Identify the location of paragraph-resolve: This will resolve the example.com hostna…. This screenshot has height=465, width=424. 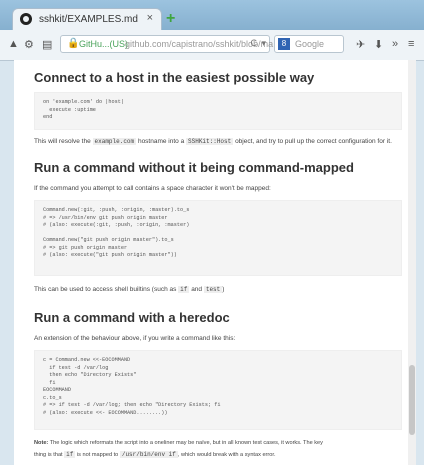
(213, 141).